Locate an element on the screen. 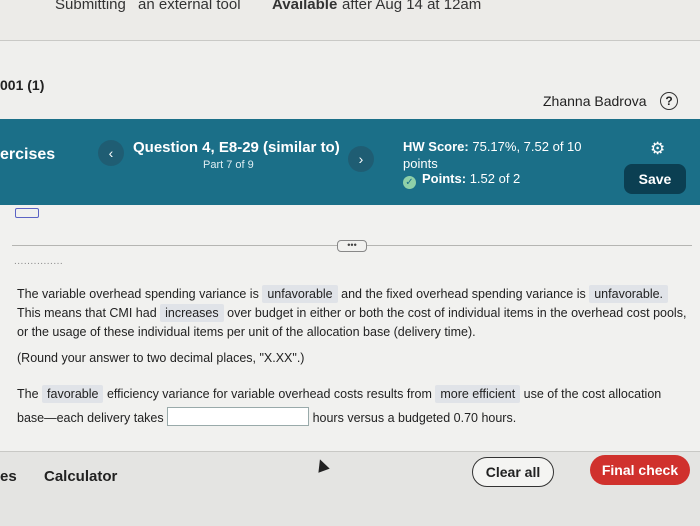 This screenshot has height=526, width=700. question-points: ✓ Points: 1.52 of 2 is located at coordinates (461, 180).